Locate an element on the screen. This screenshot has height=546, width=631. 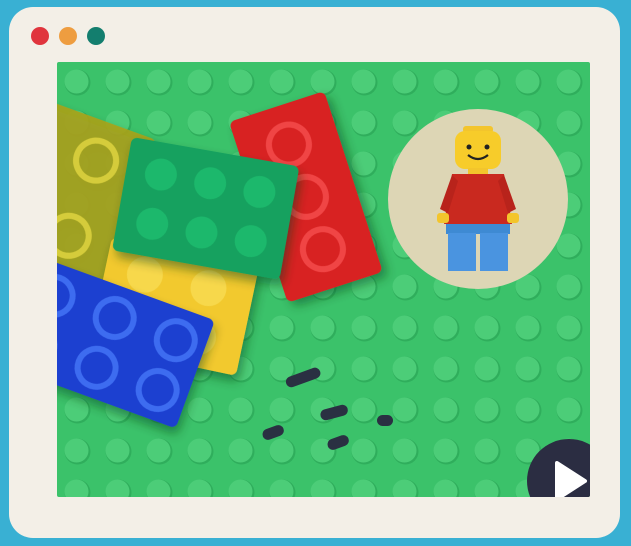
maximize-dot is located at coordinates (96, 36).